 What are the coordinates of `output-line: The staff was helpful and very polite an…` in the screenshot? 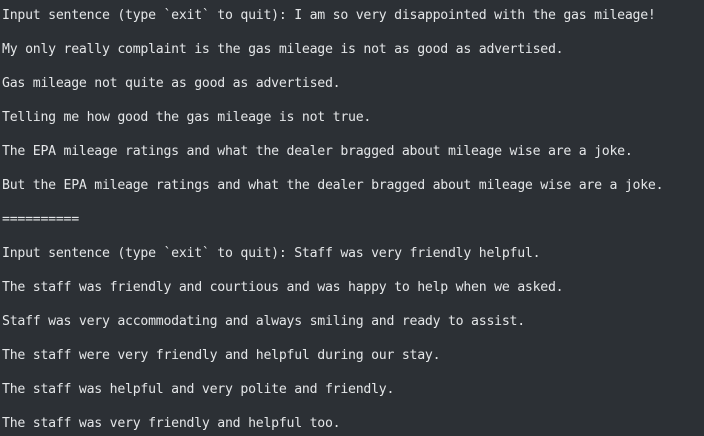 It's located at (198, 389).